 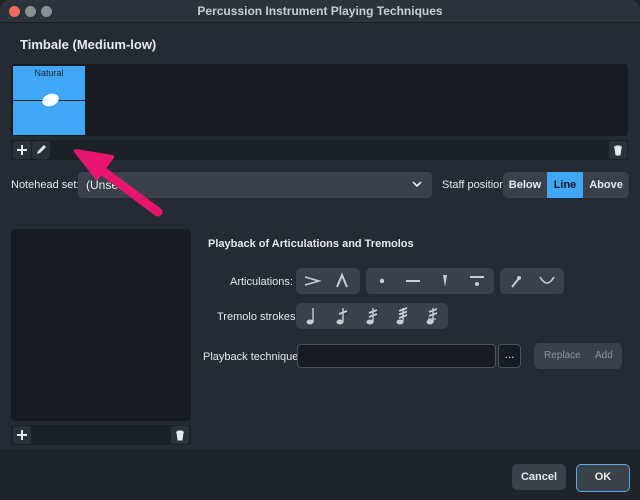 I want to click on staff-position-below: Below, so click(x=525, y=185).